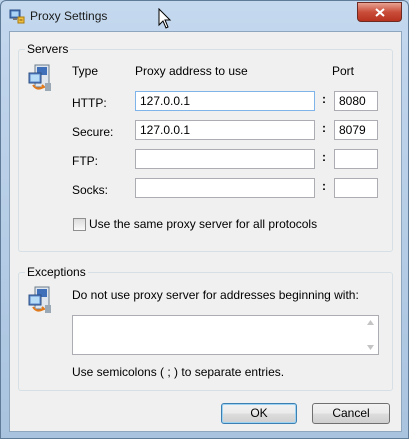 The width and height of the screenshot is (409, 439). What do you see at coordinates (89, 103) in the screenshot?
I see `http-label: HTTP:` at bounding box center [89, 103].